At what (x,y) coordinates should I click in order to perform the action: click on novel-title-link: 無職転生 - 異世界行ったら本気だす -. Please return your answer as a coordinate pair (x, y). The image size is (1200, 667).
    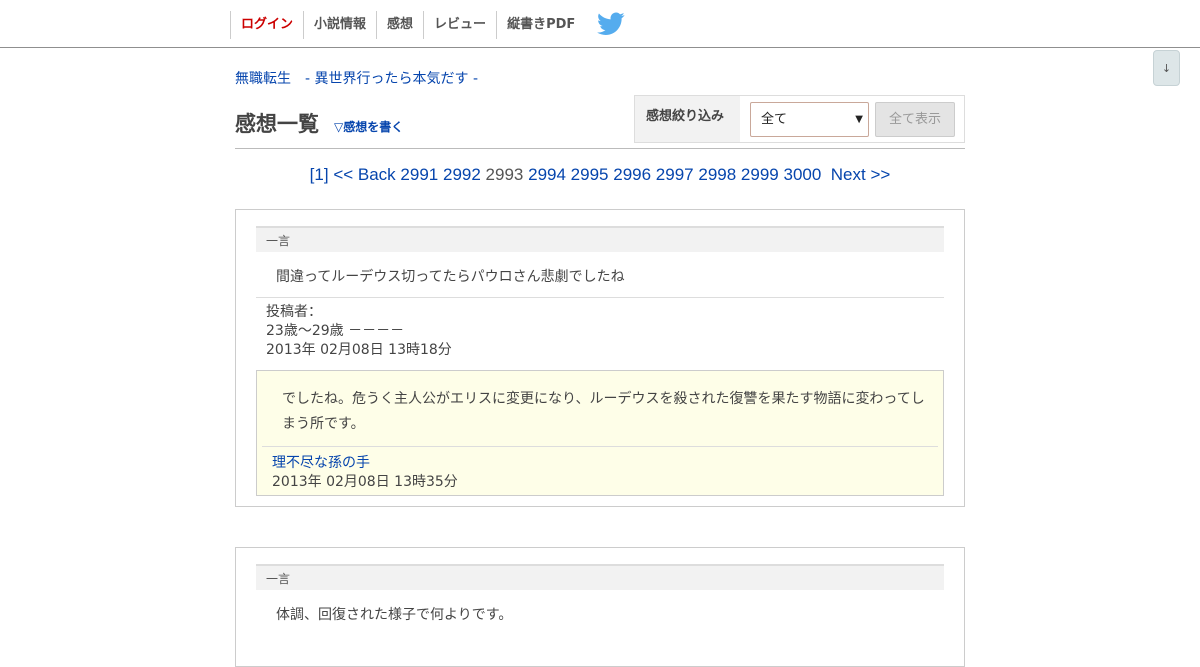
    Looking at the image, I should click on (363, 78).